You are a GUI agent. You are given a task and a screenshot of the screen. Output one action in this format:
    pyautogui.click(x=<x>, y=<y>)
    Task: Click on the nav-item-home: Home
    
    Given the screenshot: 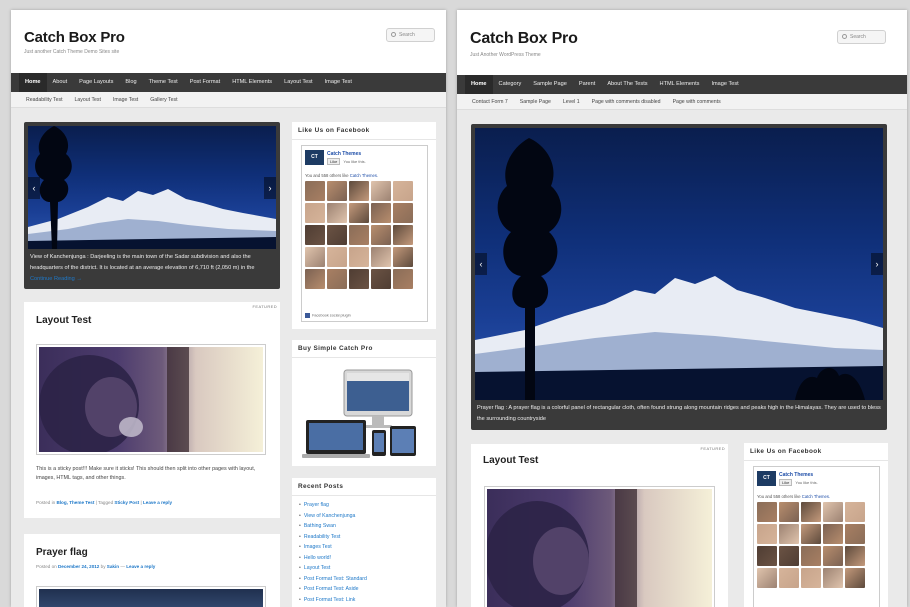 What is the action you would take?
    pyautogui.click(x=33, y=82)
    